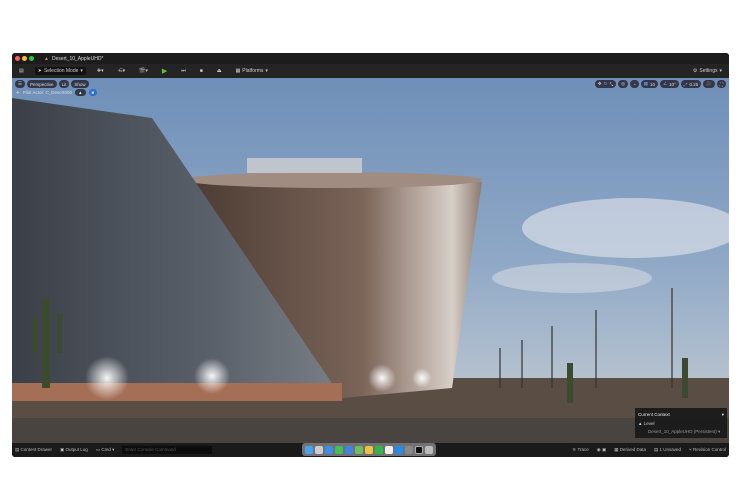 The height and width of the screenshot is (486, 741). I want to click on camera-lock-button: ■, so click(93, 92).